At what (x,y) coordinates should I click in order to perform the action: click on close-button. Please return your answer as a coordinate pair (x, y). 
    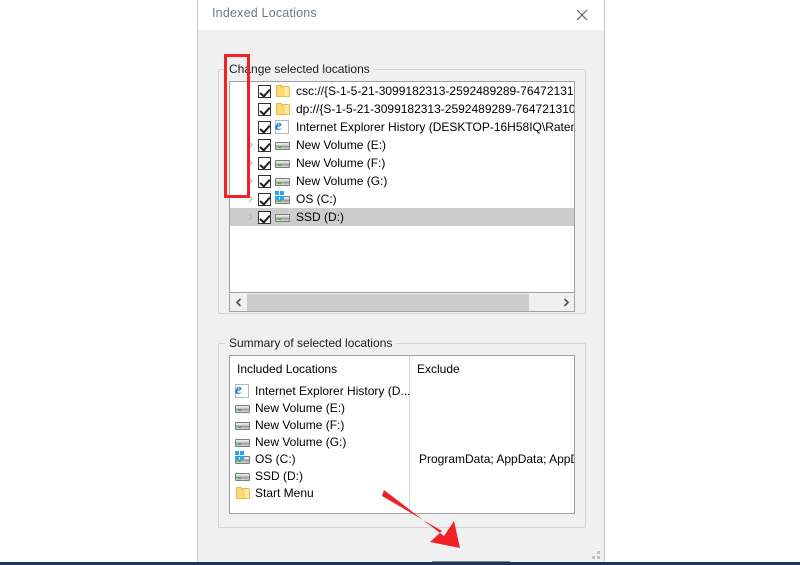
    Looking at the image, I should click on (581, 14).